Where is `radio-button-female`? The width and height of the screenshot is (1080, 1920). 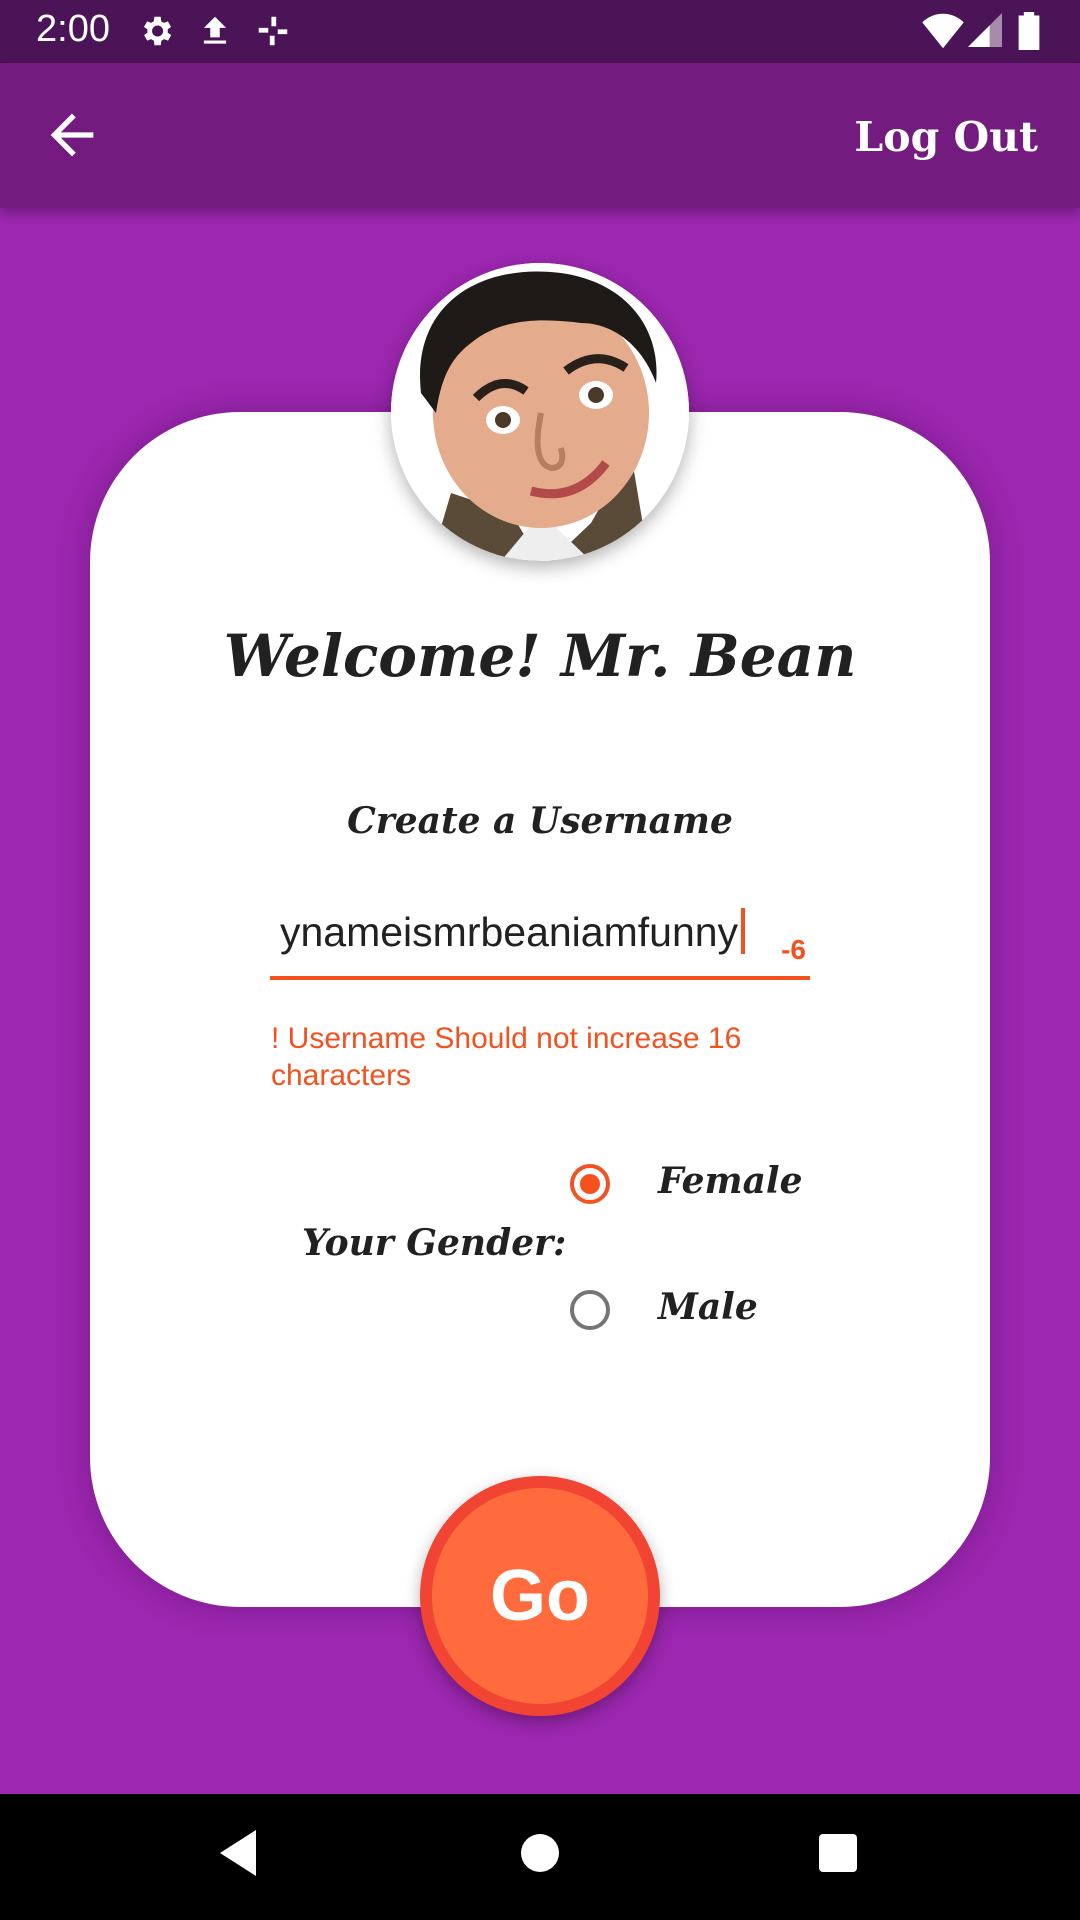 radio-button-female is located at coordinates (590, 1184).